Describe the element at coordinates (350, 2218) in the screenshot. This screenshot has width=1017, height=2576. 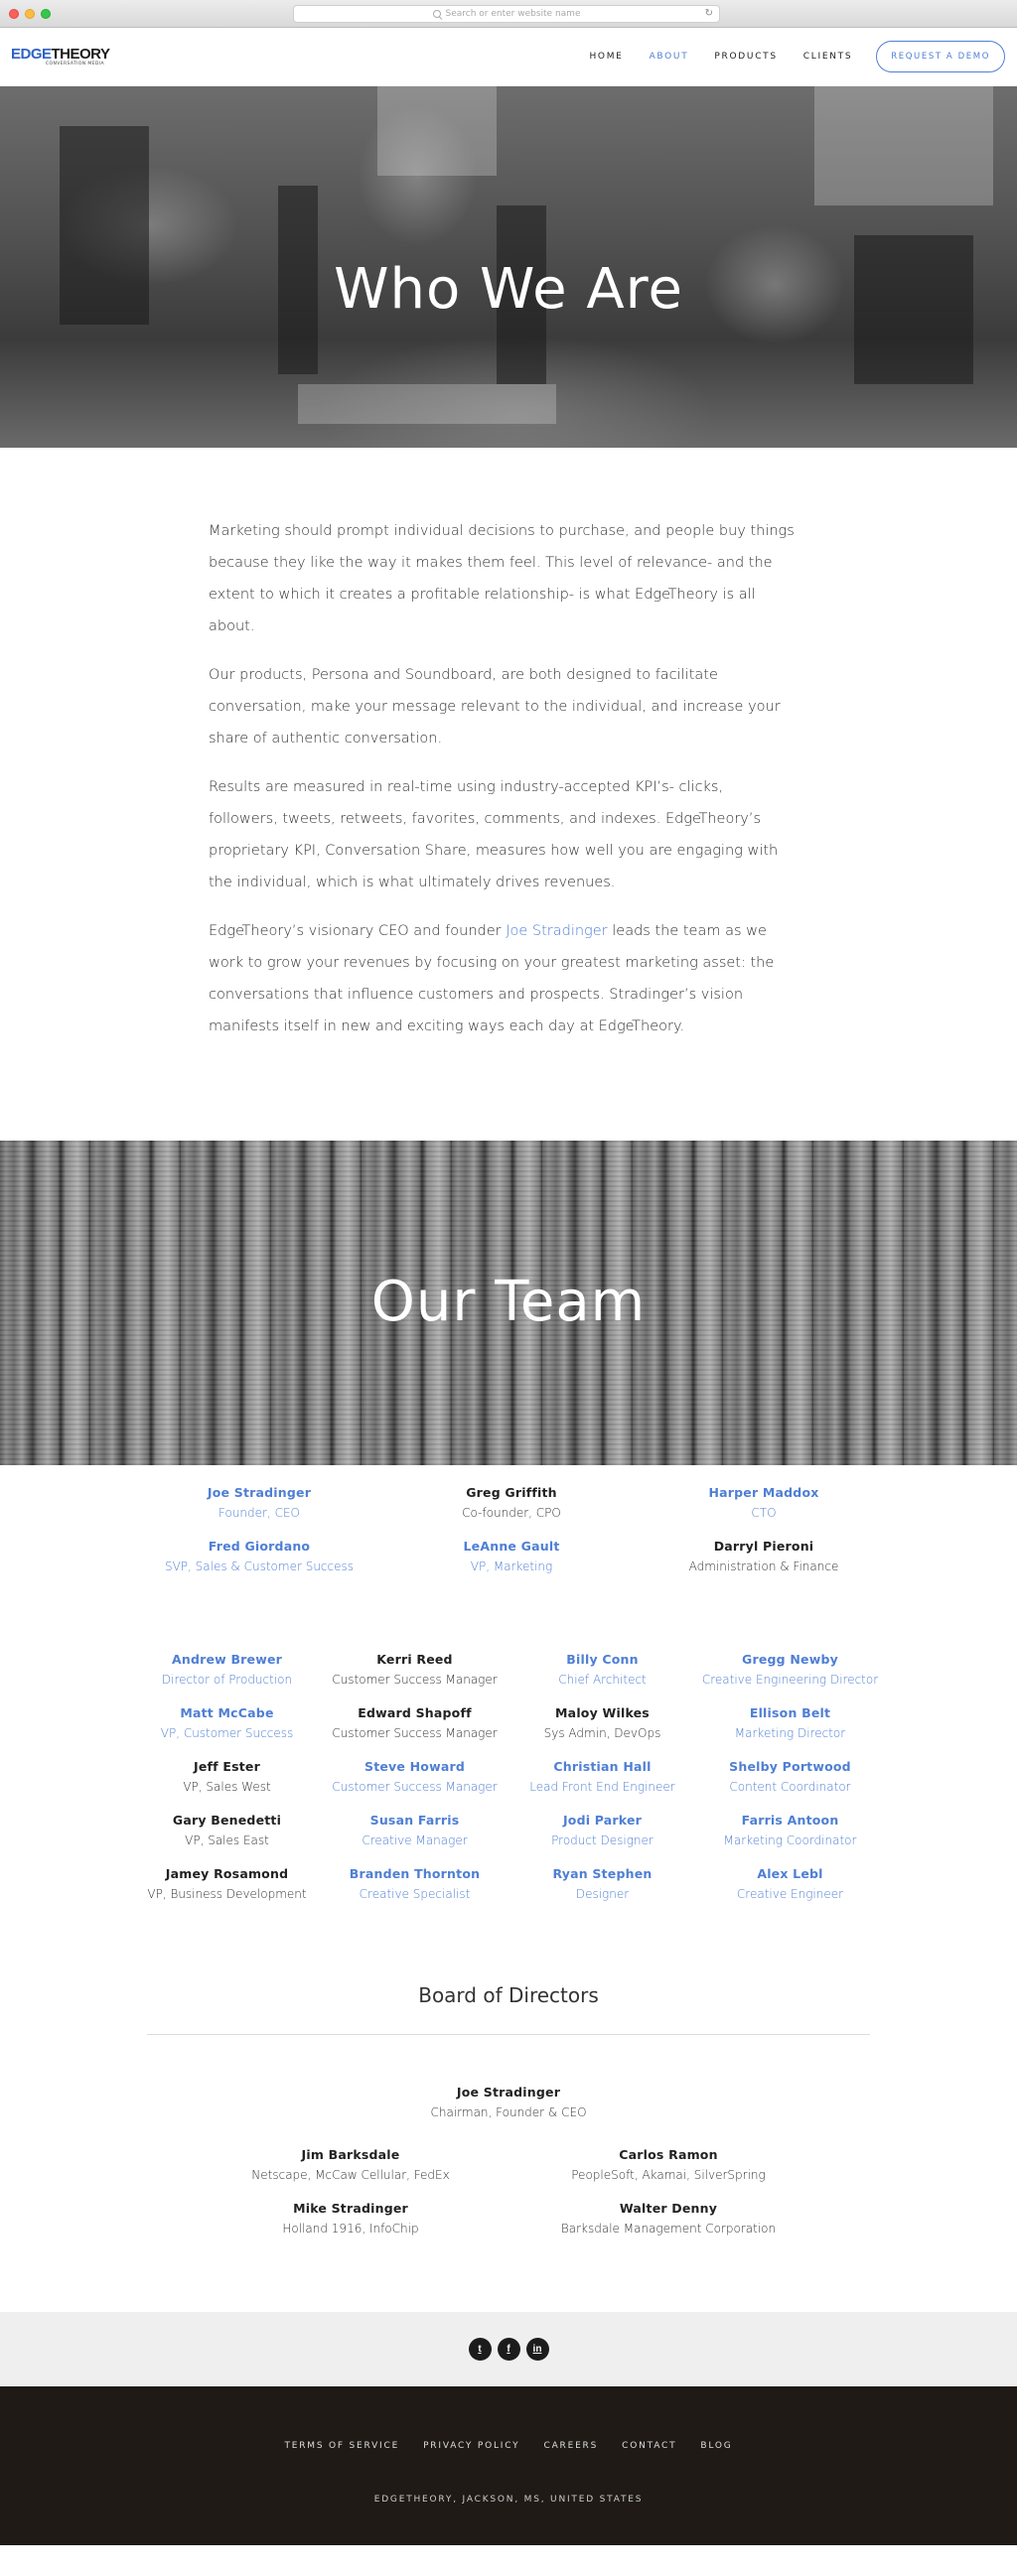
I see `board-member: Mike Stradinger Holland 1916, InfoChip` at that location.